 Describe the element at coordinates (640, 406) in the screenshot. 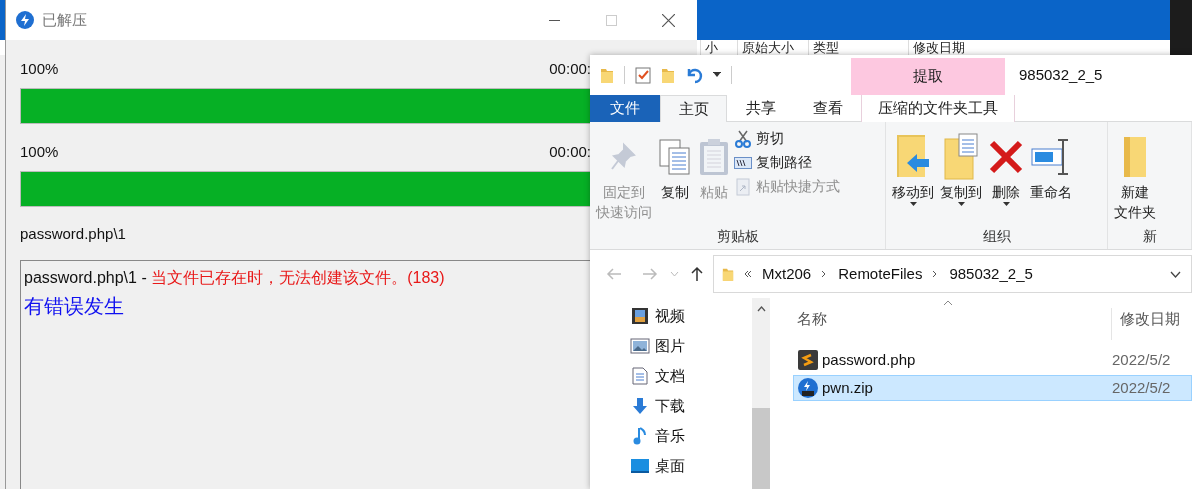

I see `download-arrow-icon` at that location.